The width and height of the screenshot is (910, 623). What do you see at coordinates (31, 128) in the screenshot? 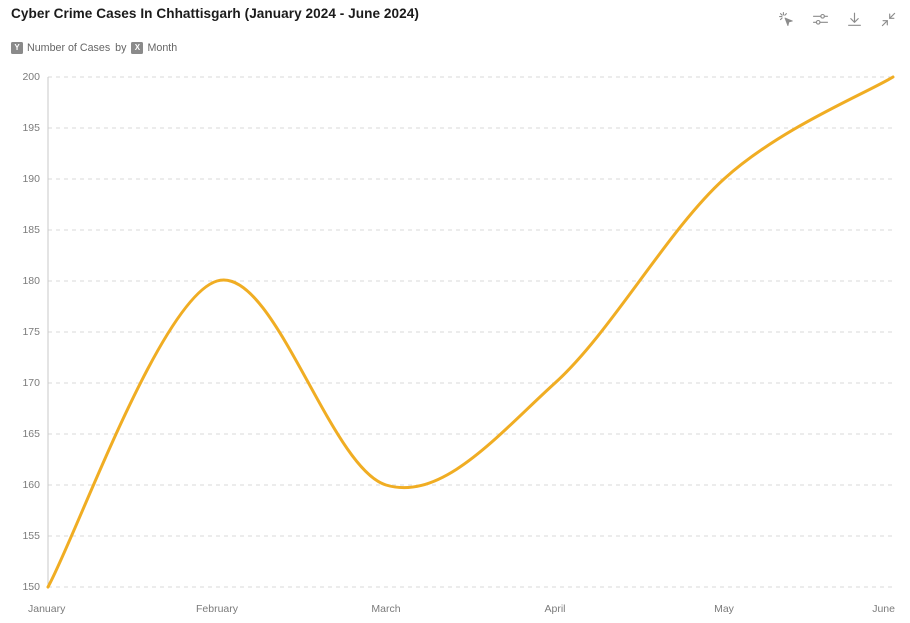
I see `y-axis-tick-label: 195` at bounding box center [31, 128].